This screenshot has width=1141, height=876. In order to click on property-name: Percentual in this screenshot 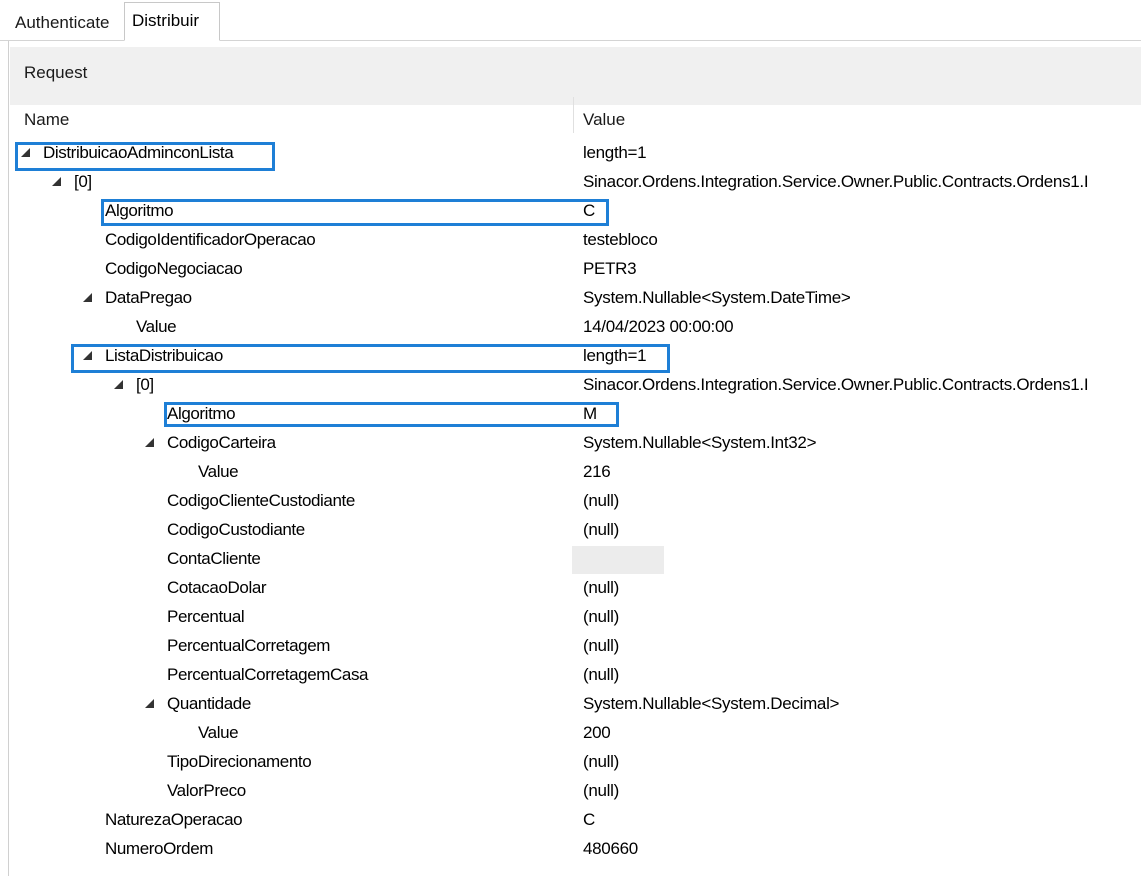, I will do `click(206, 616)`.